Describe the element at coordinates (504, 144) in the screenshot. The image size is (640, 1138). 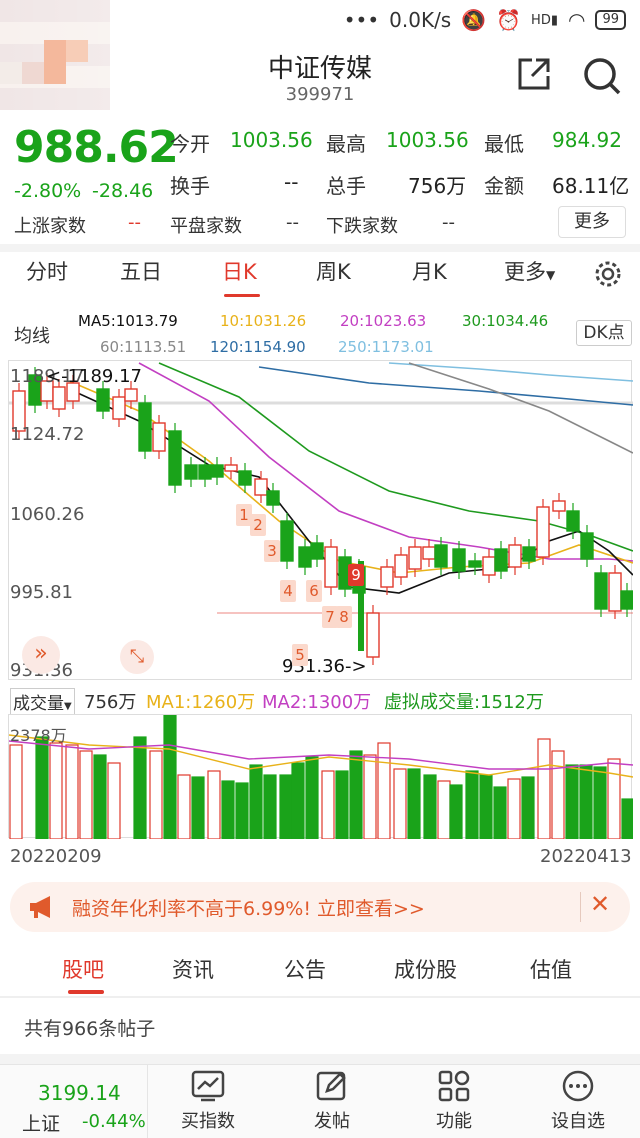
I see `stat-low: 最低` at that location.